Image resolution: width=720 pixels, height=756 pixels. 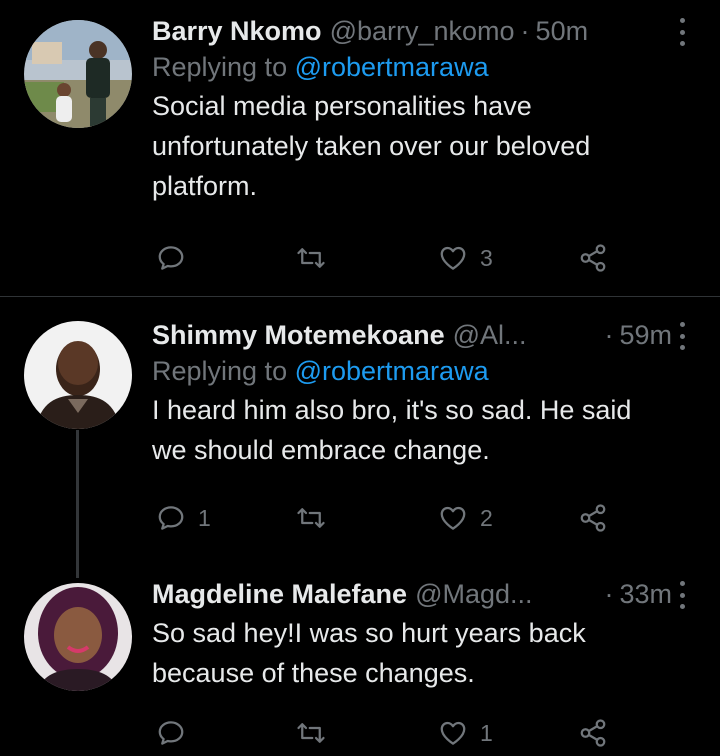 What do you see at coordinates (279, 594) in the screenshot?
I see `display-name: Magdeline Malefane` at bounding box center [279, 594].